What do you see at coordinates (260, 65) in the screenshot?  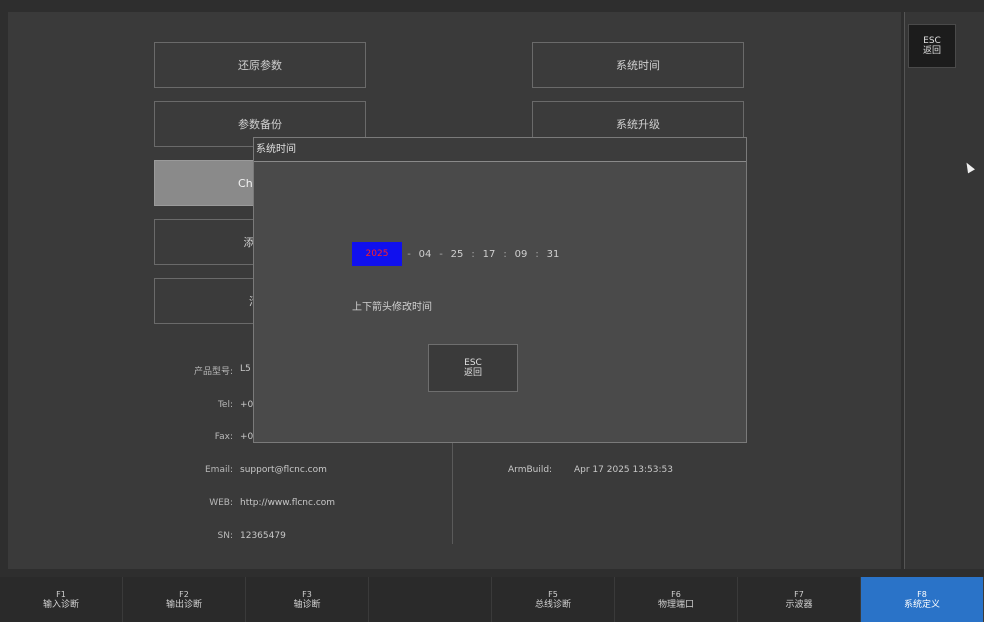 I see `restore-params-button: 还原参数` at bounding box center [260, 65].